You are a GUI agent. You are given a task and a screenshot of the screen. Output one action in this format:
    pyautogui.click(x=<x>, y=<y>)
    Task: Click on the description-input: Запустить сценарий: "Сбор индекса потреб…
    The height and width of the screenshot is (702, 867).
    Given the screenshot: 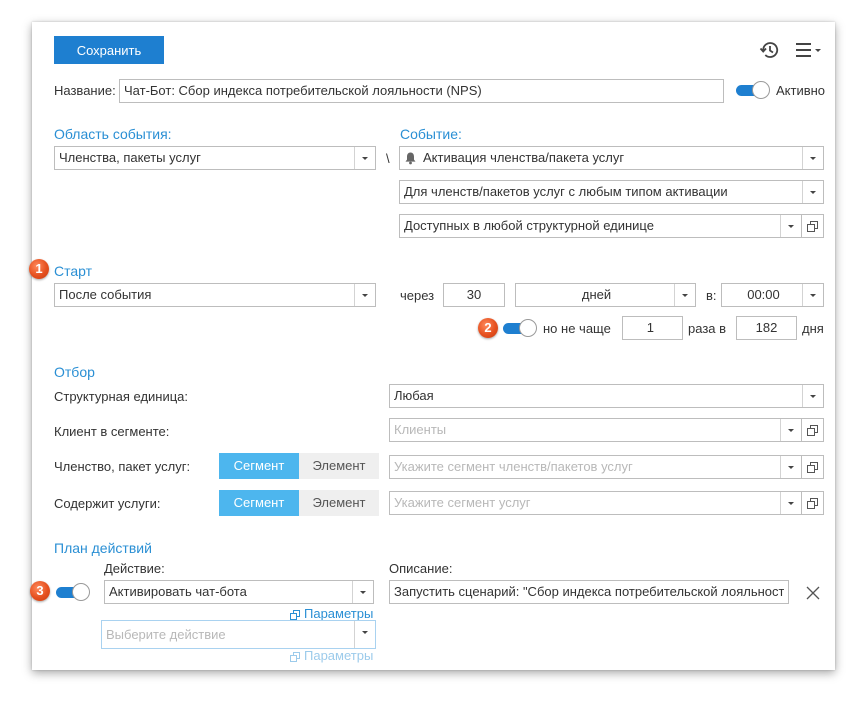 What is the action you would take?
    pyautogui.click(x=589, y=592)
    